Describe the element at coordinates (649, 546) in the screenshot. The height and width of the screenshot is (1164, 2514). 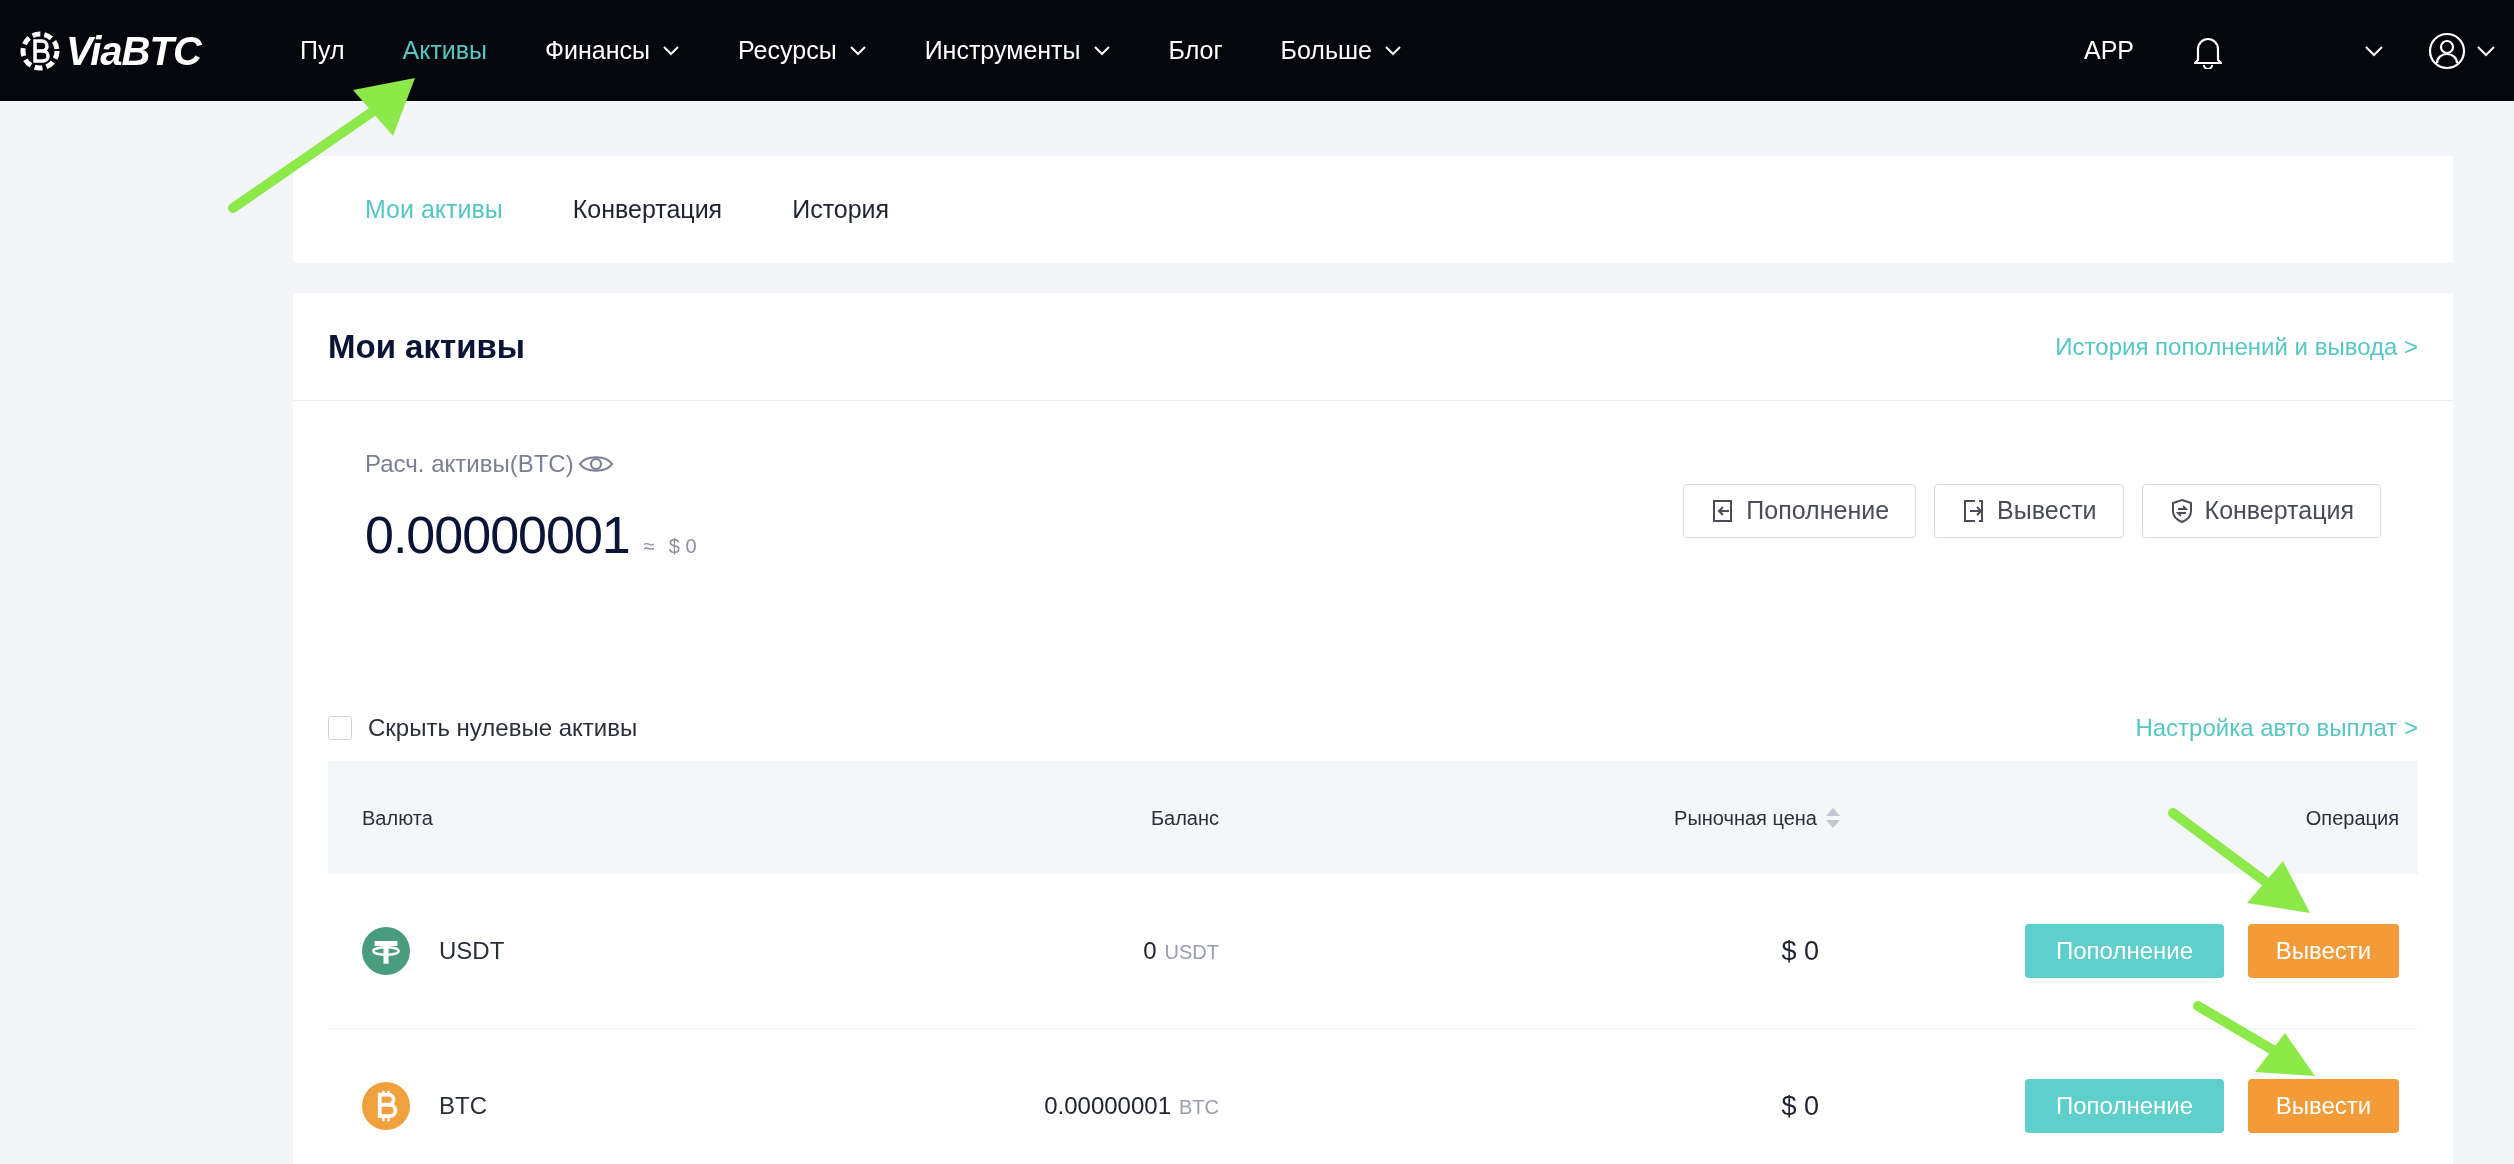
I see `approx-sign: ≈` at that location.